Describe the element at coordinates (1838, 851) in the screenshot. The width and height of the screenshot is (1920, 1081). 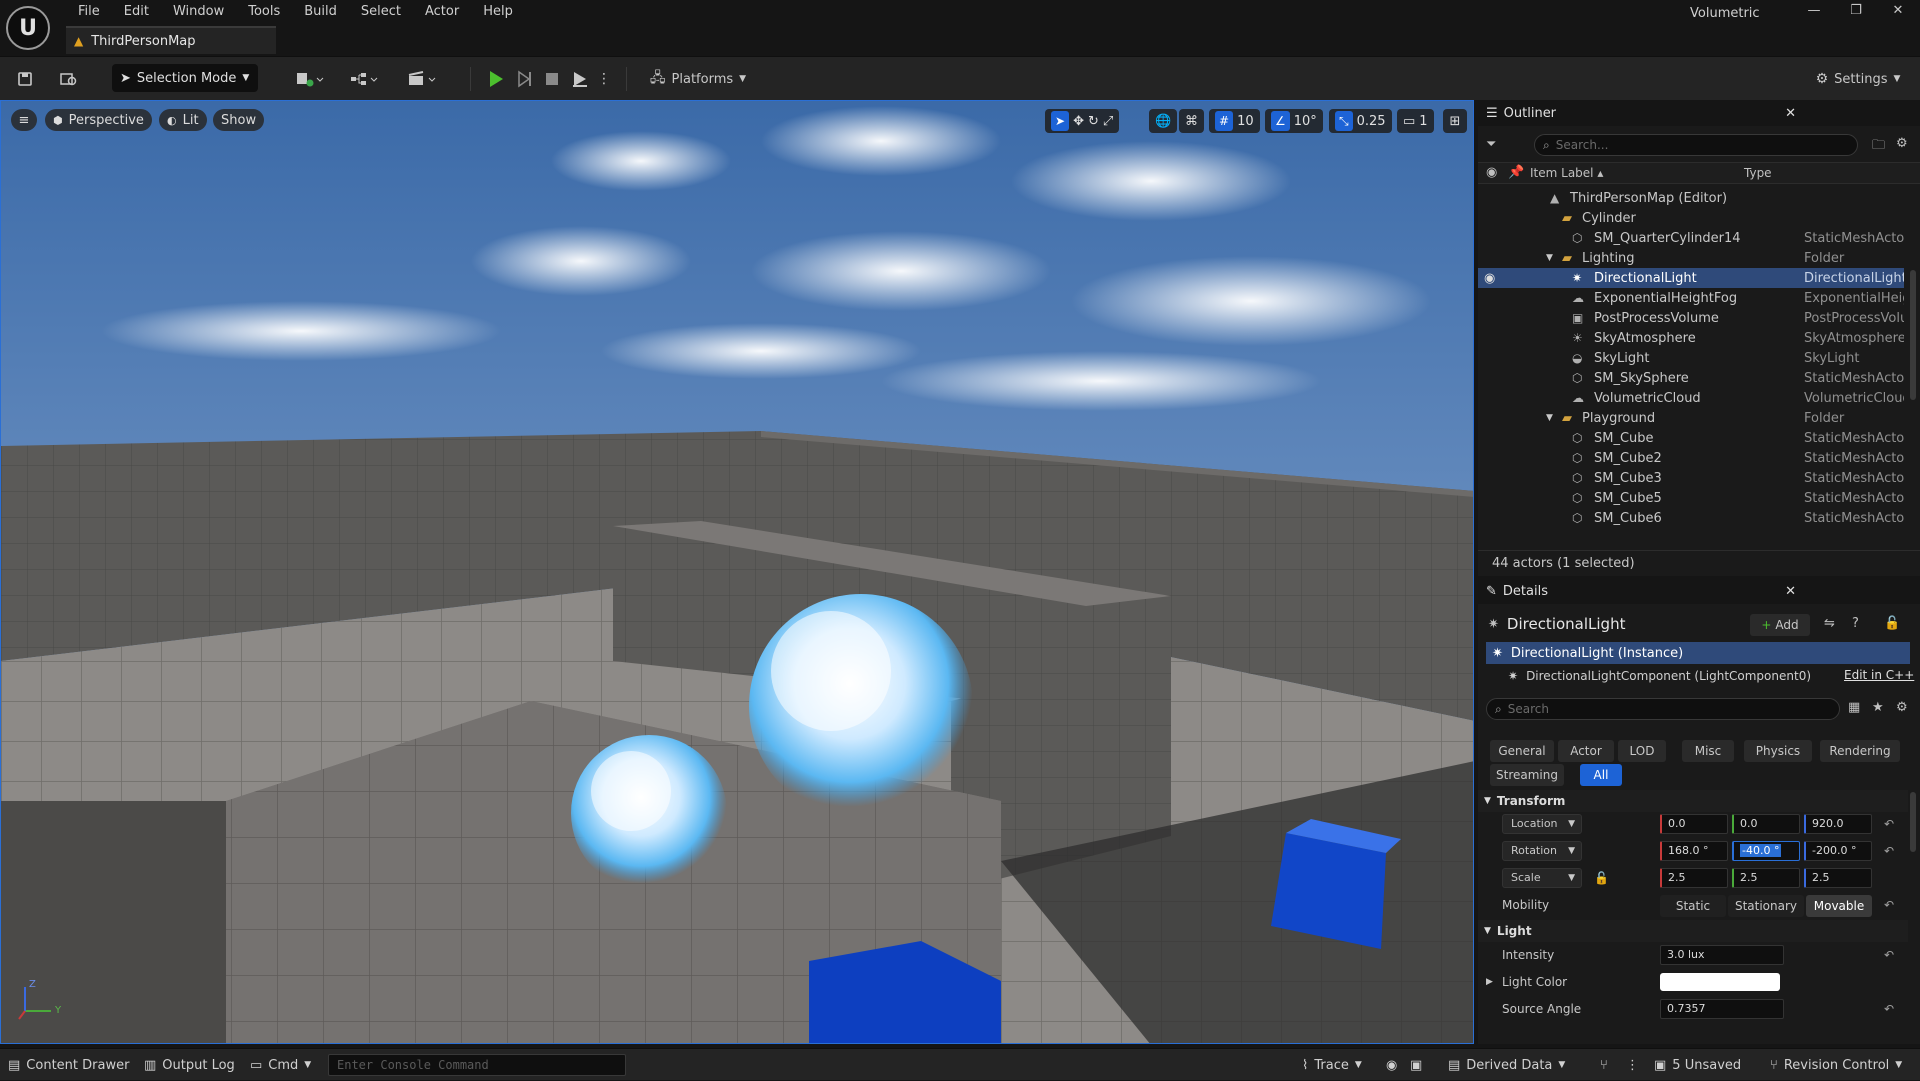
I see `rotation-z-input: -200.0 °` at that location.